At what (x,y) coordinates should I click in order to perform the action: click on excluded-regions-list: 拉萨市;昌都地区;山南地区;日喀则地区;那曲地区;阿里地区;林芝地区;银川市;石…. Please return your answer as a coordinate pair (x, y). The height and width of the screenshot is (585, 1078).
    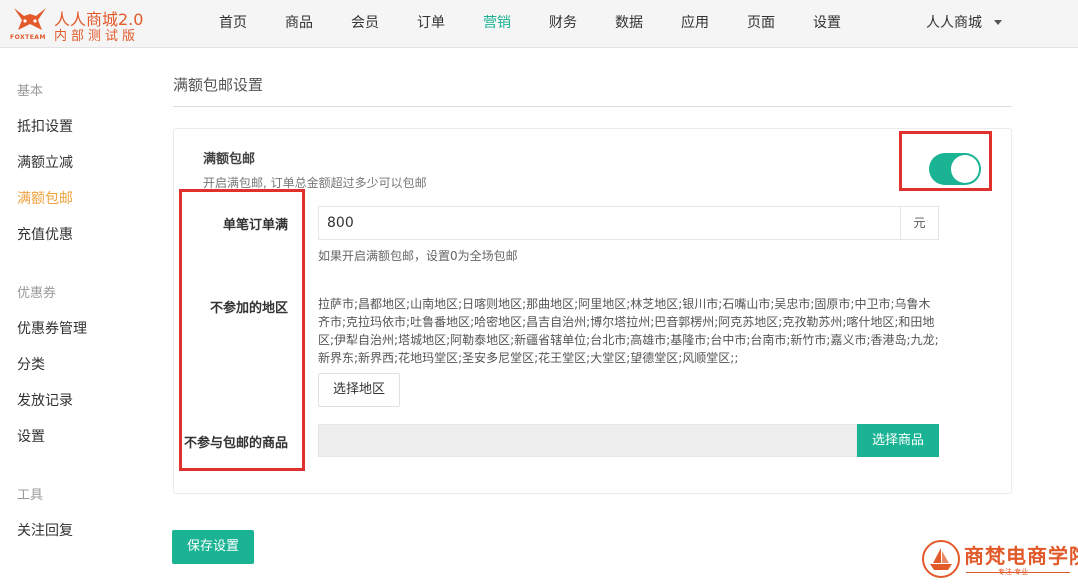
    Looking at the image, I should click on (628, 331).